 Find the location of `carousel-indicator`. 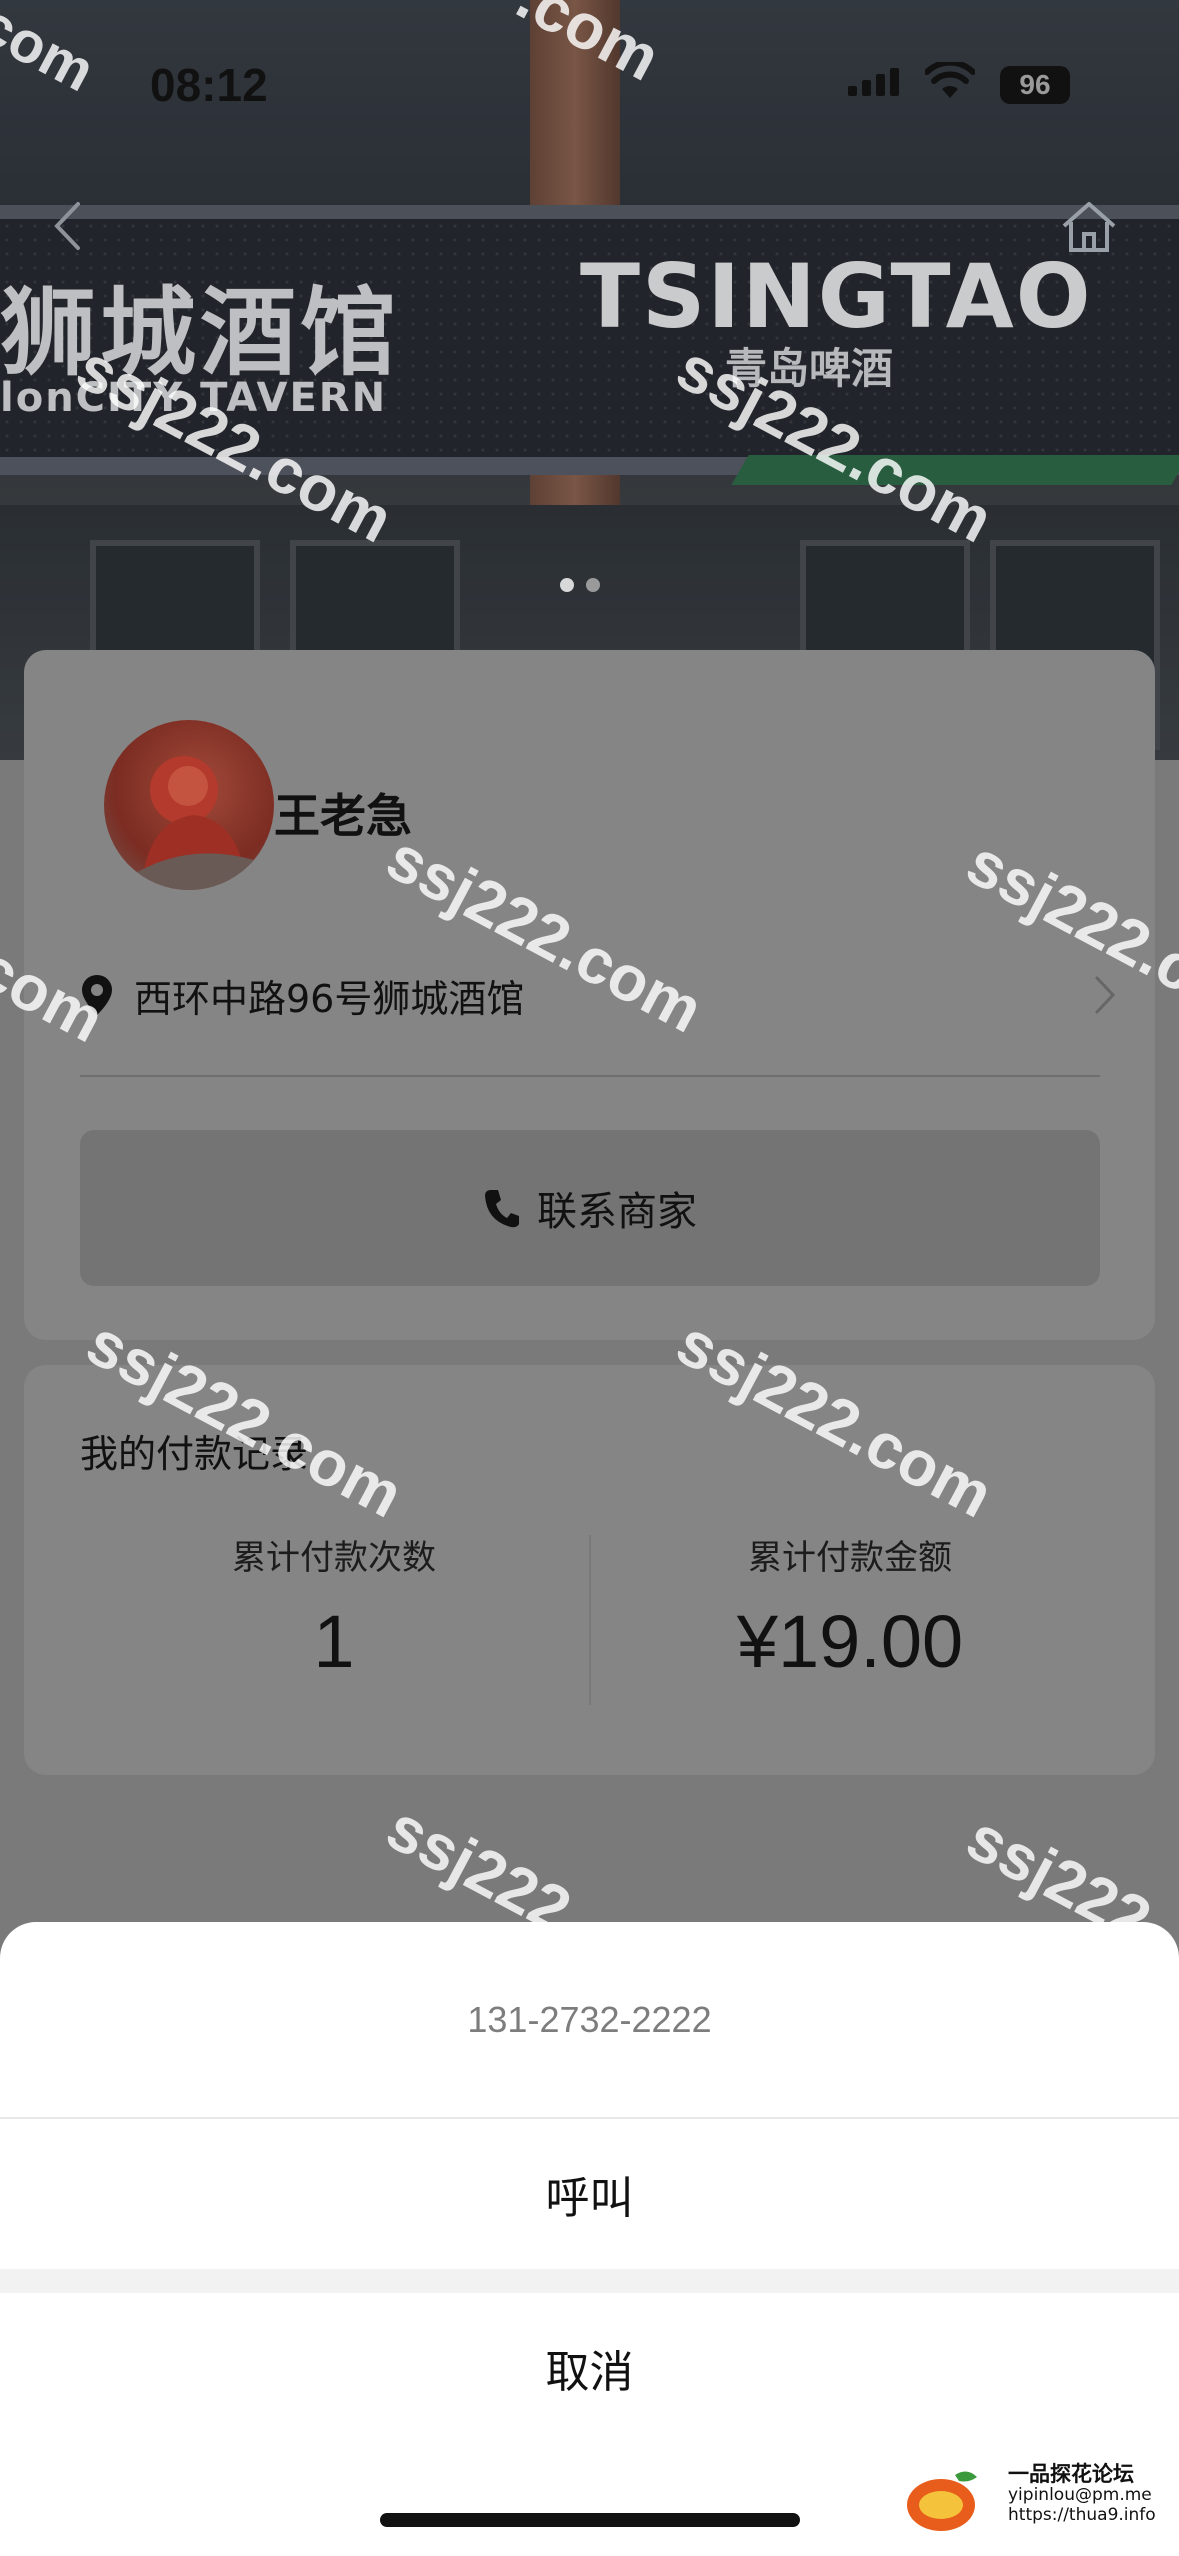

carousel-indicator is located at coordinates (580, 585).